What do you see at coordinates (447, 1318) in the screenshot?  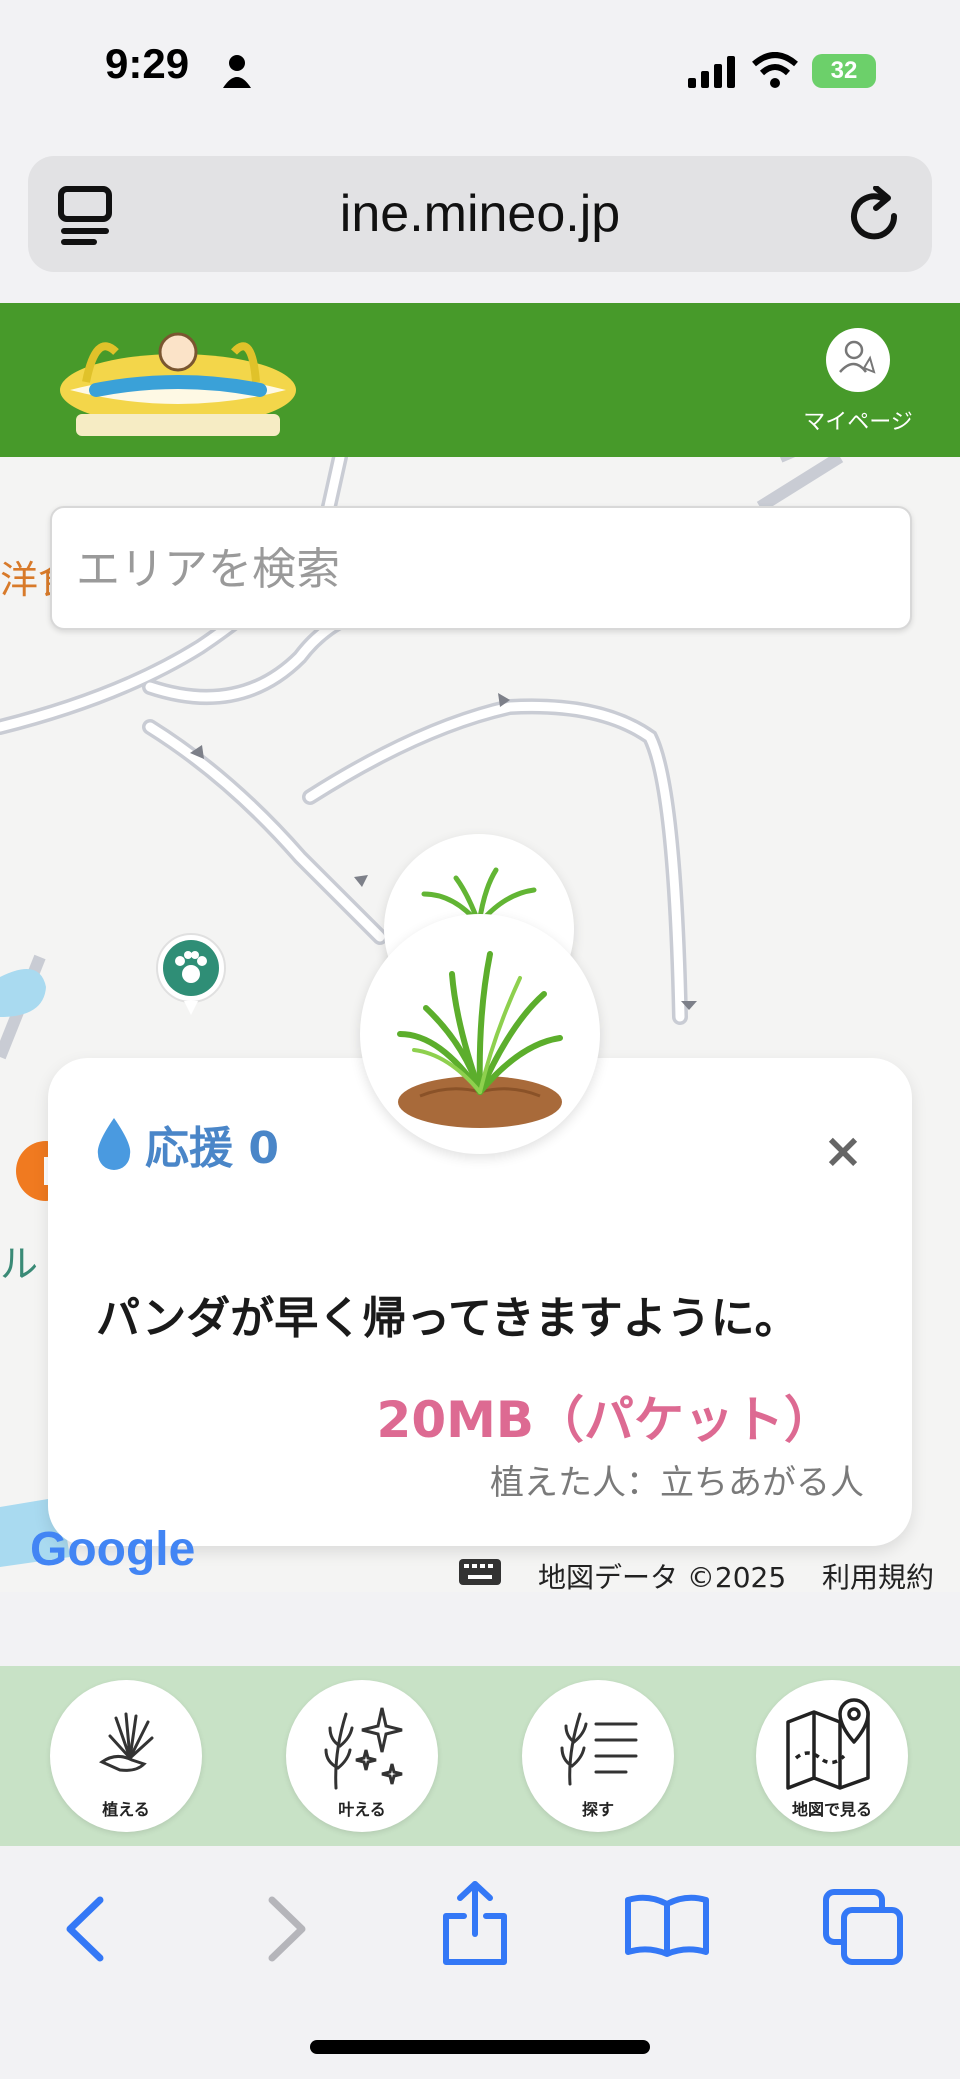 I see `wish-text: パンダが早く帰ってきますように。` at bounding box center [447, 1318].